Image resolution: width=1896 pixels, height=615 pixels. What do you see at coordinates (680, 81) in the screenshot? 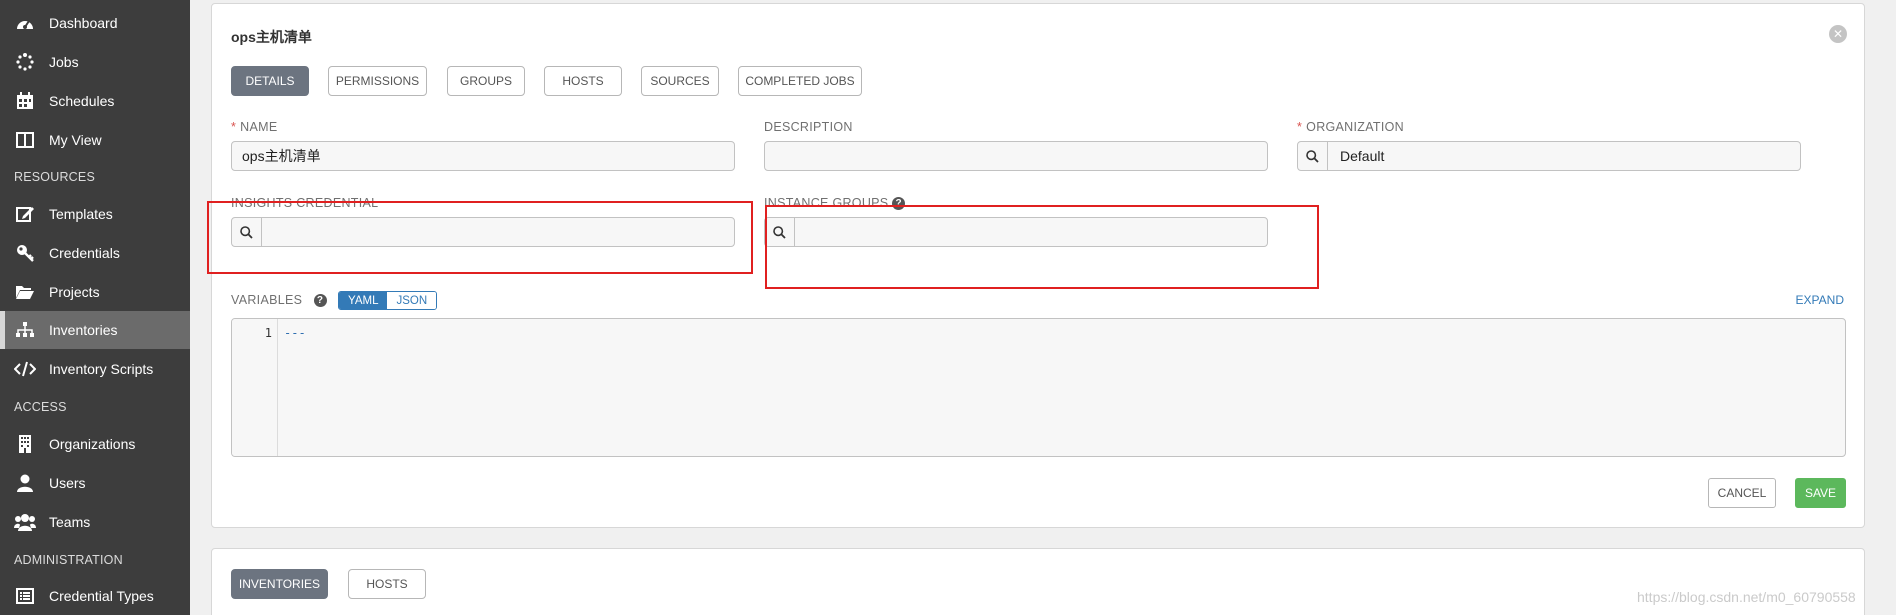
I see `tab-sources: SOURCES` at bounding box center [680, 81].